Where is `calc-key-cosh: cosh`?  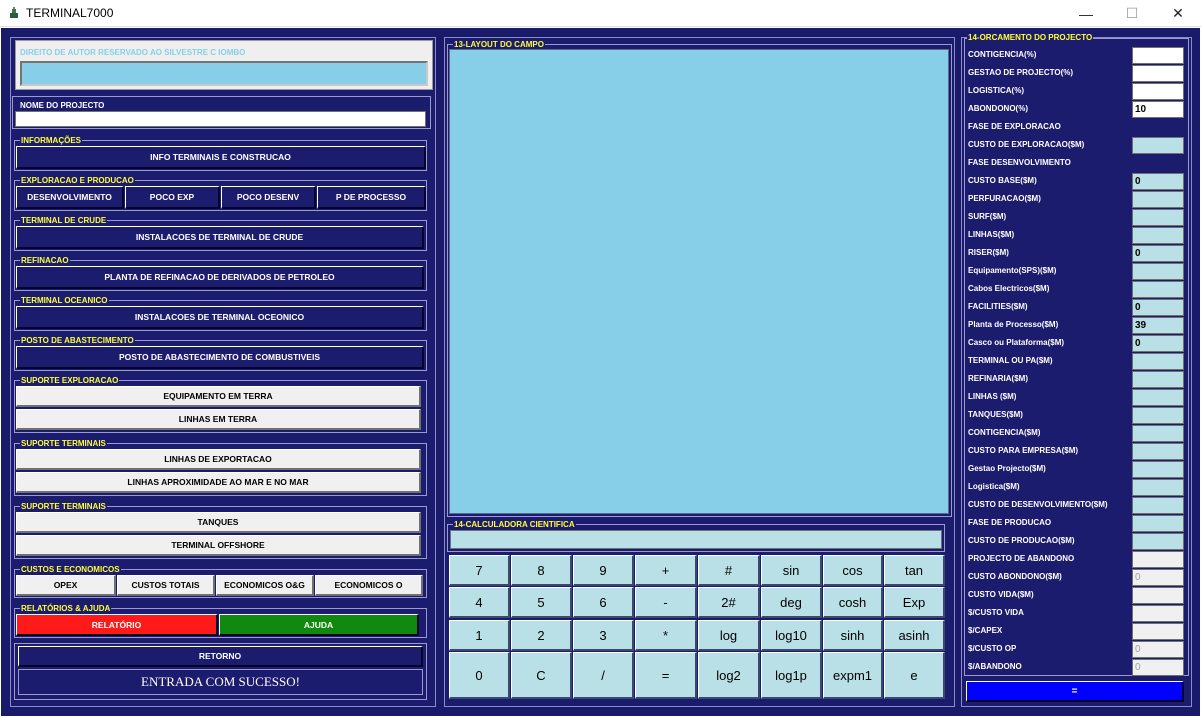 calc-key-cosh: cosh is located at coordinates (853, 602).